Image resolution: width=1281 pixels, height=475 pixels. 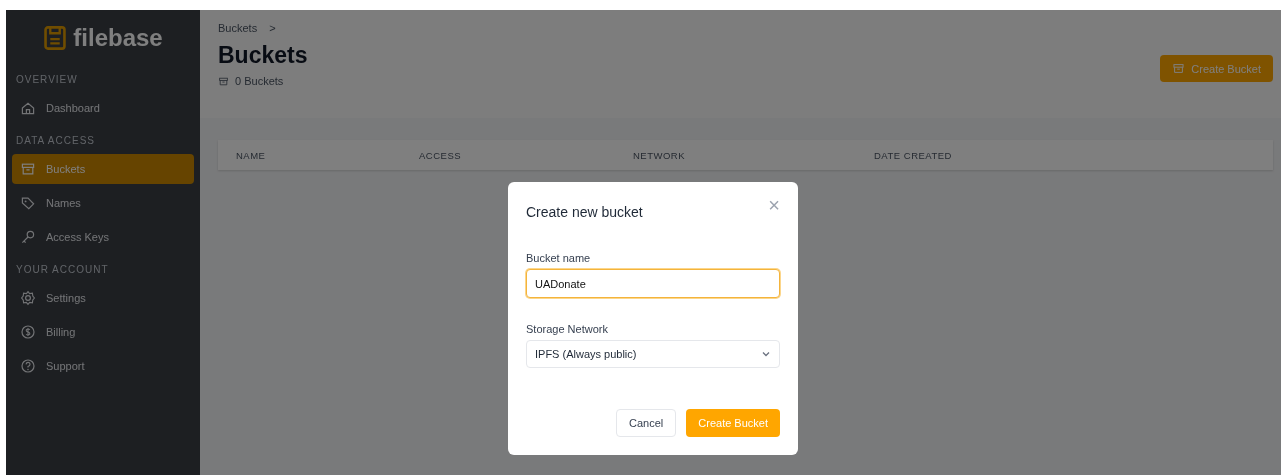 What do you see at coordinates (733, 423) in the screenshot?
I see `create-button: Create Bucket` at bounding box center [733, 423].